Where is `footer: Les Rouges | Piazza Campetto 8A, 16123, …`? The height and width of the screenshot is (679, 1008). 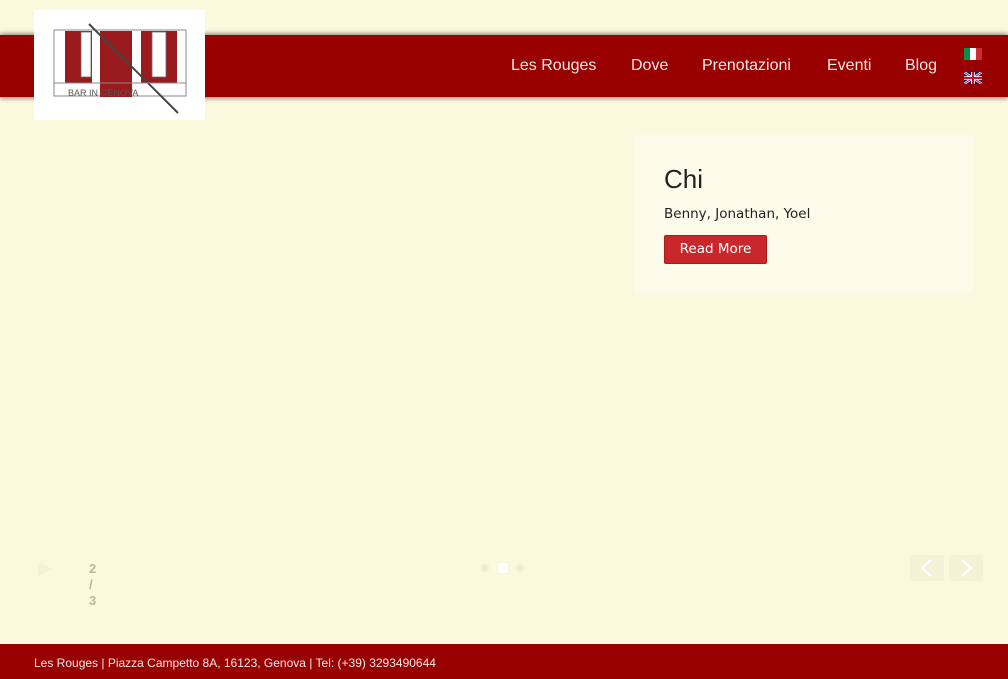 footer: Les Rouges | Piazza Campetto 8A, 16123, … is located at coordinates (504, 661).